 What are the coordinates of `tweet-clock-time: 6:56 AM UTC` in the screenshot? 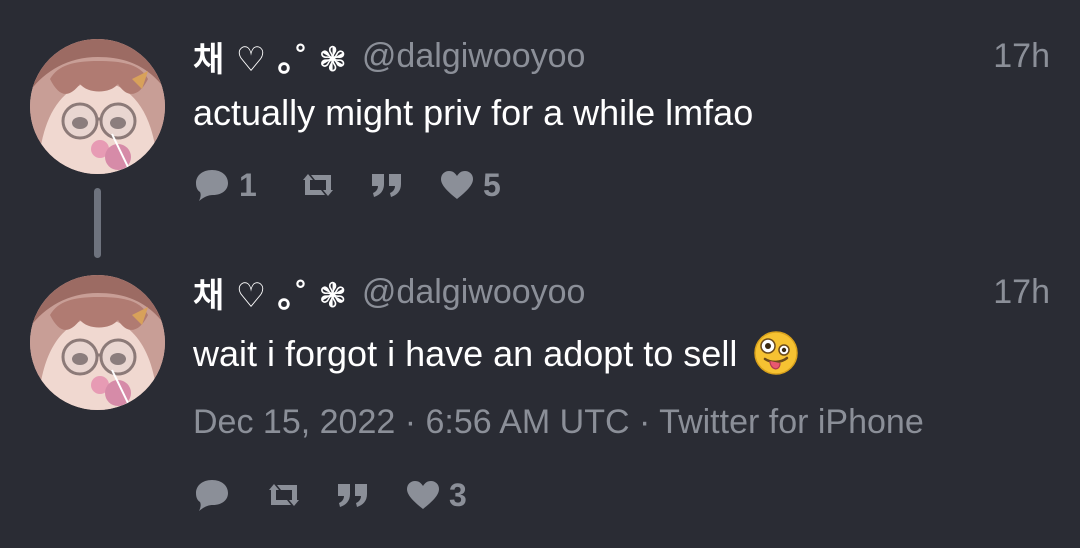 It's located at (527, 422).